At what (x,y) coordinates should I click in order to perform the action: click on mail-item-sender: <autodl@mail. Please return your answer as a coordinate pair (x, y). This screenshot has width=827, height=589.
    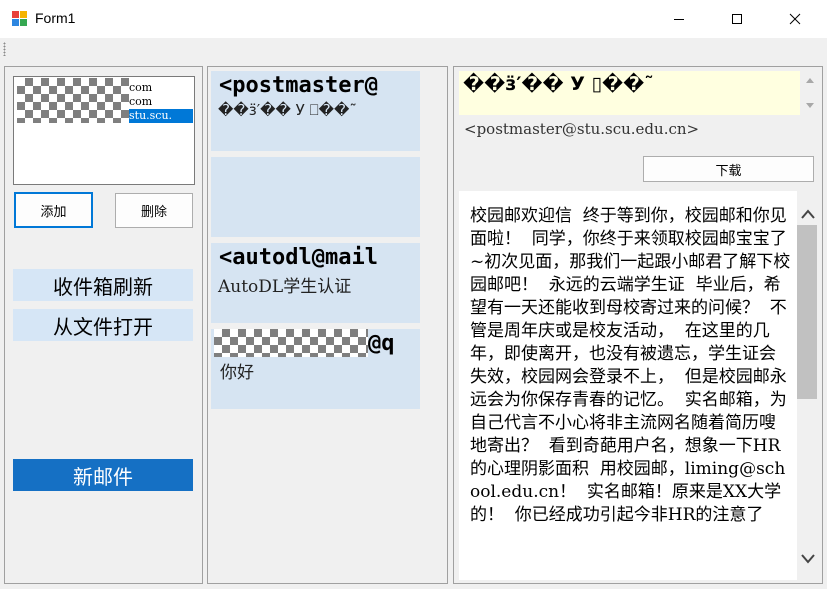
    Looking at the image, I should click on (298, 257).